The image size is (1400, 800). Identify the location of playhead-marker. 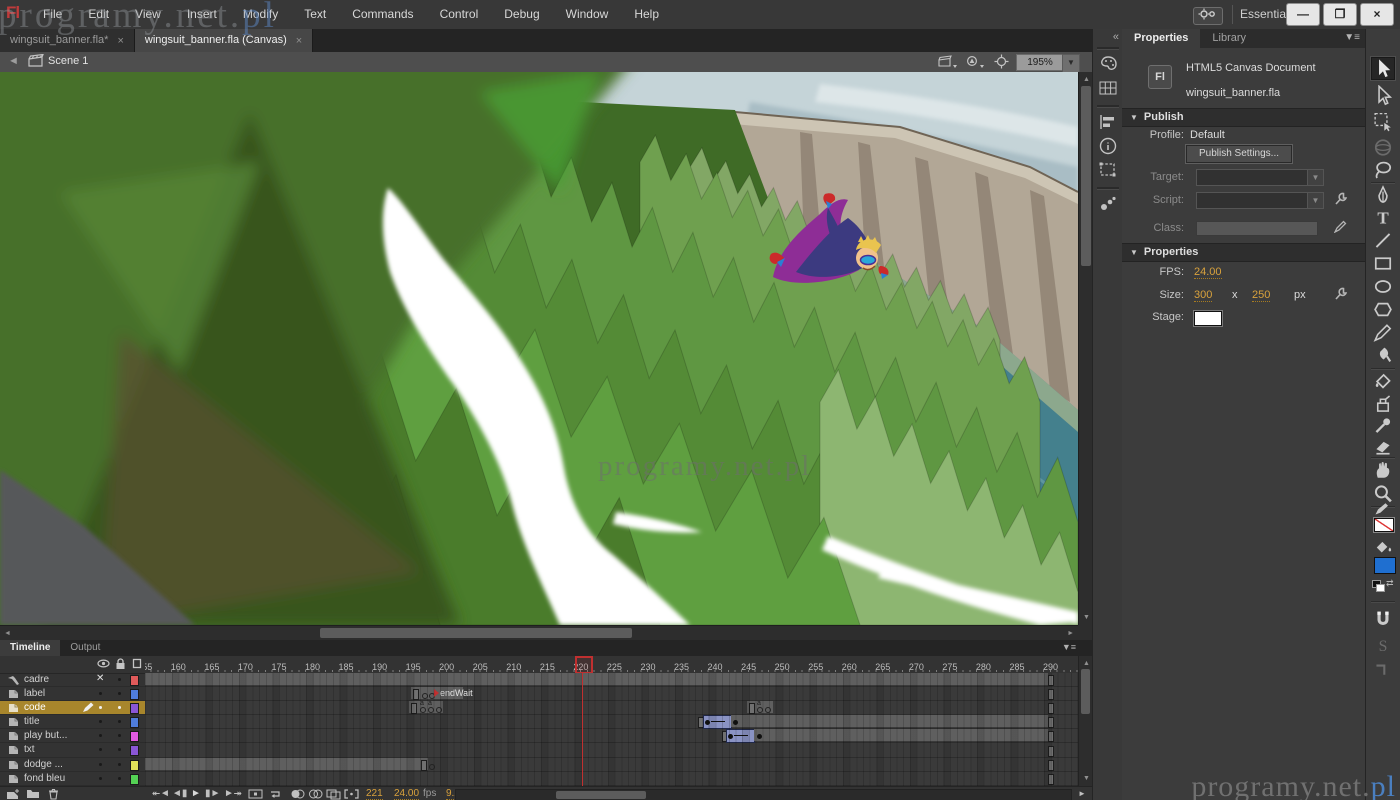
(584, 664).